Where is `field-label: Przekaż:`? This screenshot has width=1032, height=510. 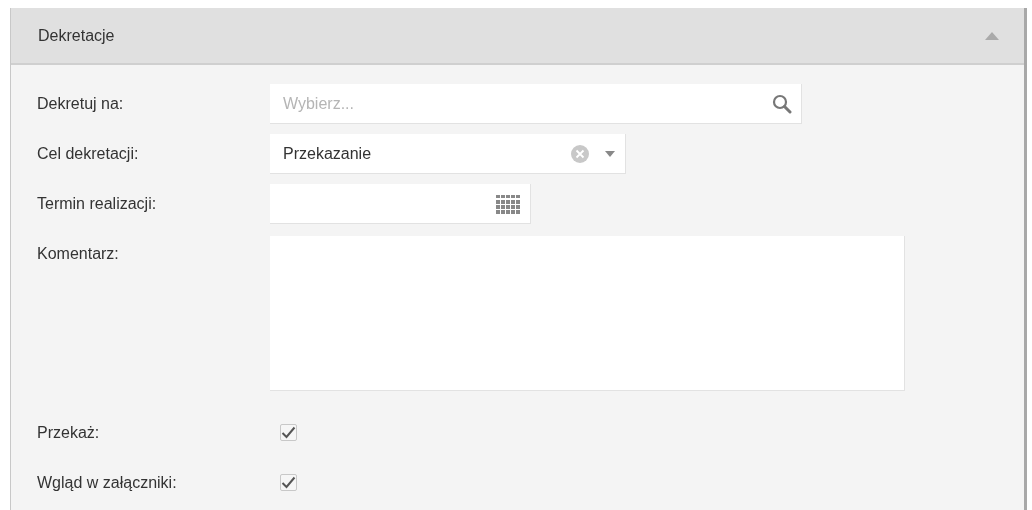
field-label: Przekaż: is located at coordinates (69, 433).